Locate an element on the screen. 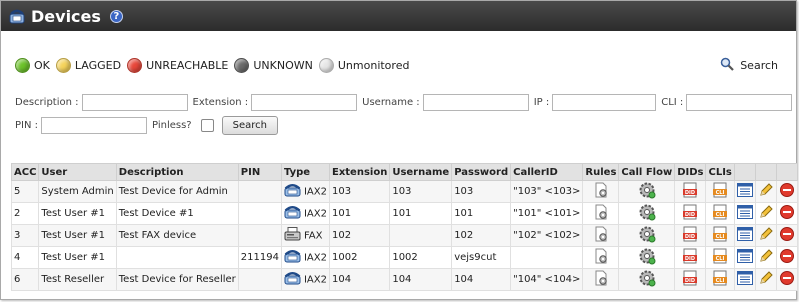  delete-cell is located at coordinates (786, 191).